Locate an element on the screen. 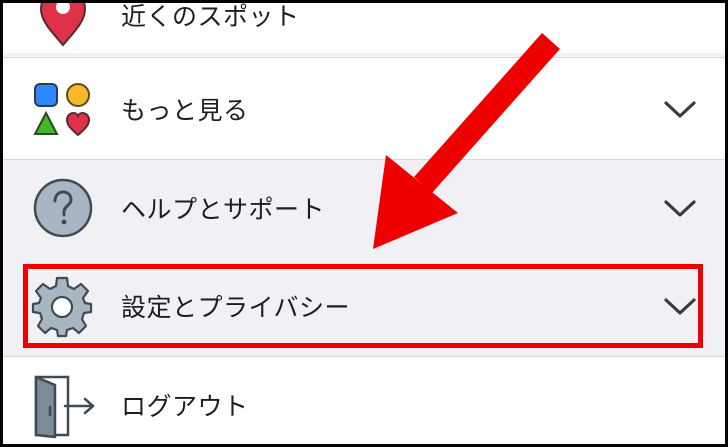 Image resolution: width=728 pixels, height=447 pixels. location-pin-icon is located at coordinates (63, 25).